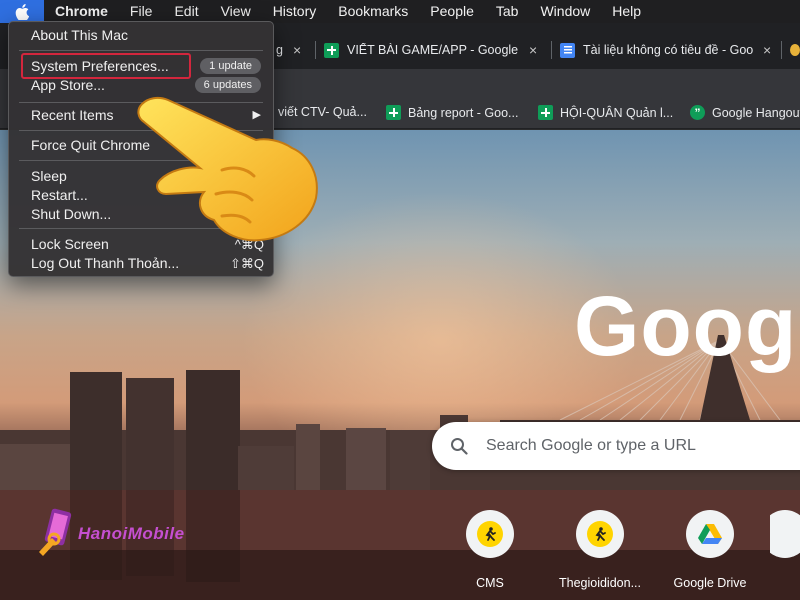  Describe the element at coordinates (295, 11) in the screenshot. I see `menu-history: History` at that location.